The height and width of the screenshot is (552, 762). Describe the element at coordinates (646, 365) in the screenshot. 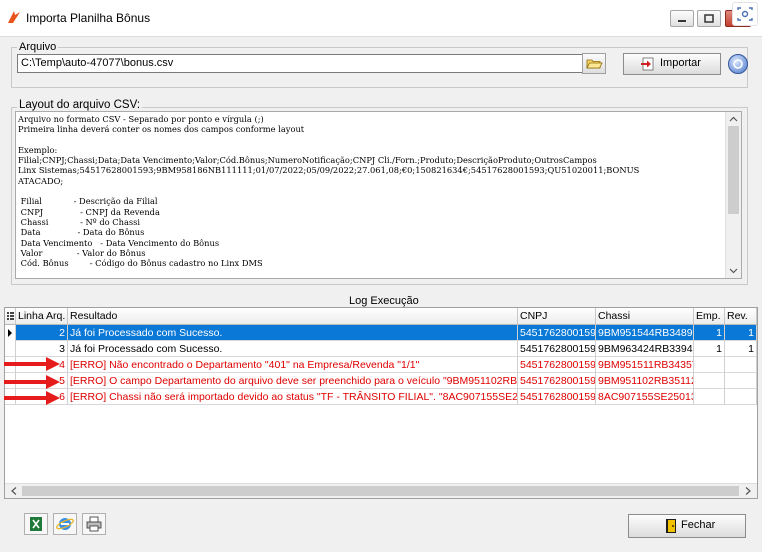

I see `cell-chassi: 9BM951511RB343572` at that location.